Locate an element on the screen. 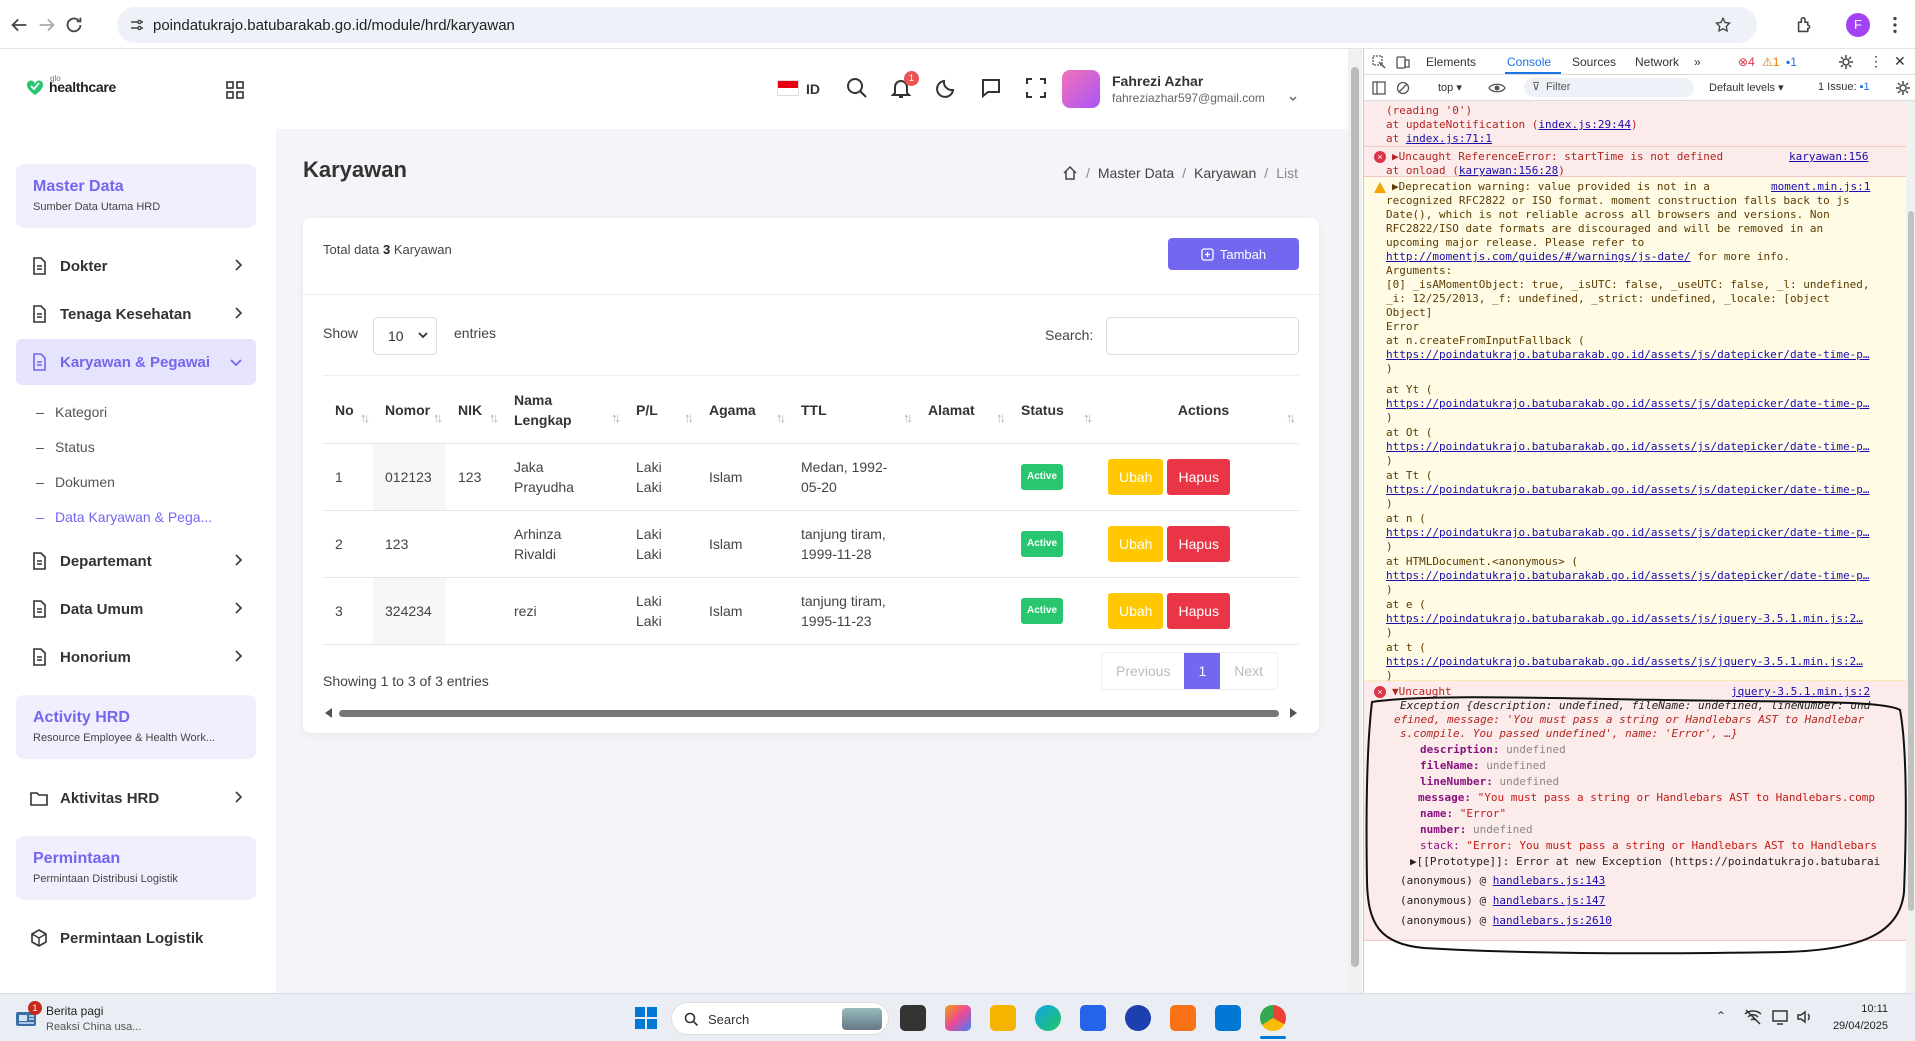  add-employee-button: Tambah is located at coordinates (1233, 254).